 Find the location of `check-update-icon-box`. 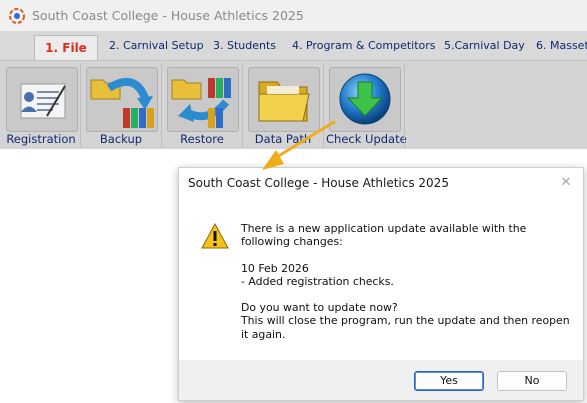

check-update-icon-box is located at coordinates (365, 99).